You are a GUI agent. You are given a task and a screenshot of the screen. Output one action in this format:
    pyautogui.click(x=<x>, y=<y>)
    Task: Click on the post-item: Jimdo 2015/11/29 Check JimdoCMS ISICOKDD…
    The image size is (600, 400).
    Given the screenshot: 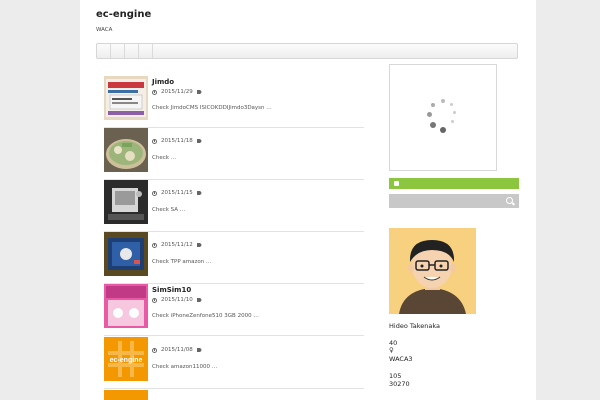 What is the action you would take?
    pyautogui.click(x=234, y=102)
    